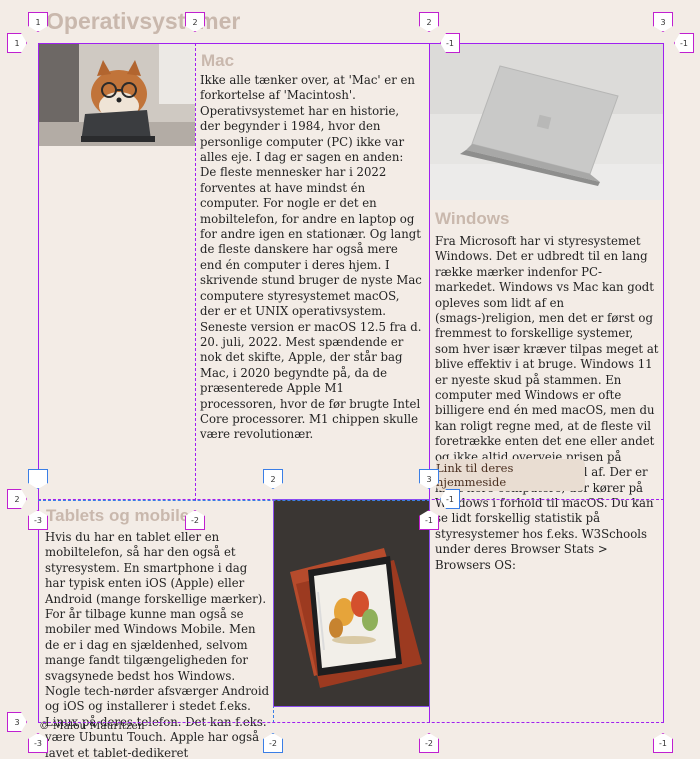 The height and width of the screenshot is (759, 700). What do you see at coordinates (143, 21) in the screenshot?
I see `page-title: Operativsystemer` at bounding box center [143, 21].